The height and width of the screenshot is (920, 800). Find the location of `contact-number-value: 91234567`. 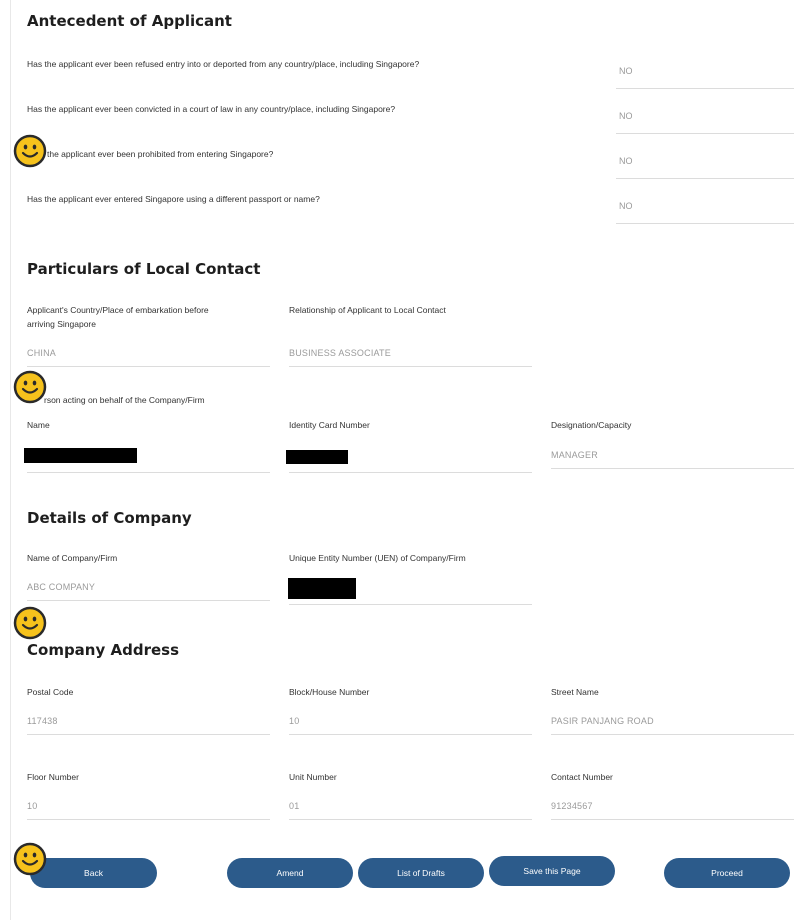

contact-number-value: 91234567 is located at coordinates (572, 806).